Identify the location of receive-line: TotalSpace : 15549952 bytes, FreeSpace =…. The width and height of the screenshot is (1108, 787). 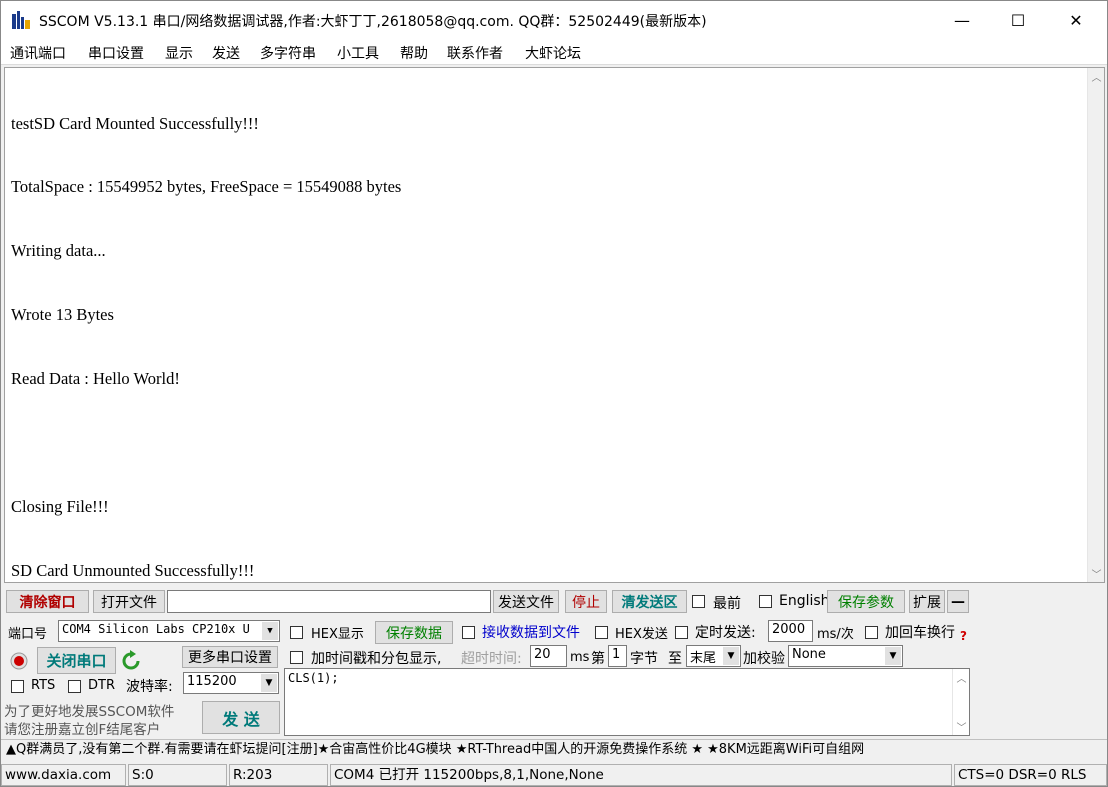
(206, 187).